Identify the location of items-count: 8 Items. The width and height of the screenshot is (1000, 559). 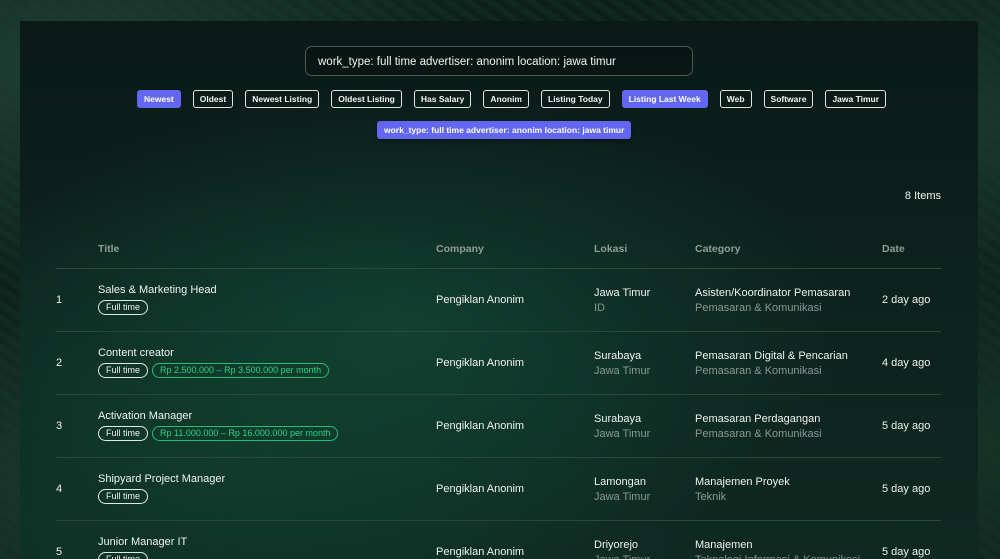
(922, 196).